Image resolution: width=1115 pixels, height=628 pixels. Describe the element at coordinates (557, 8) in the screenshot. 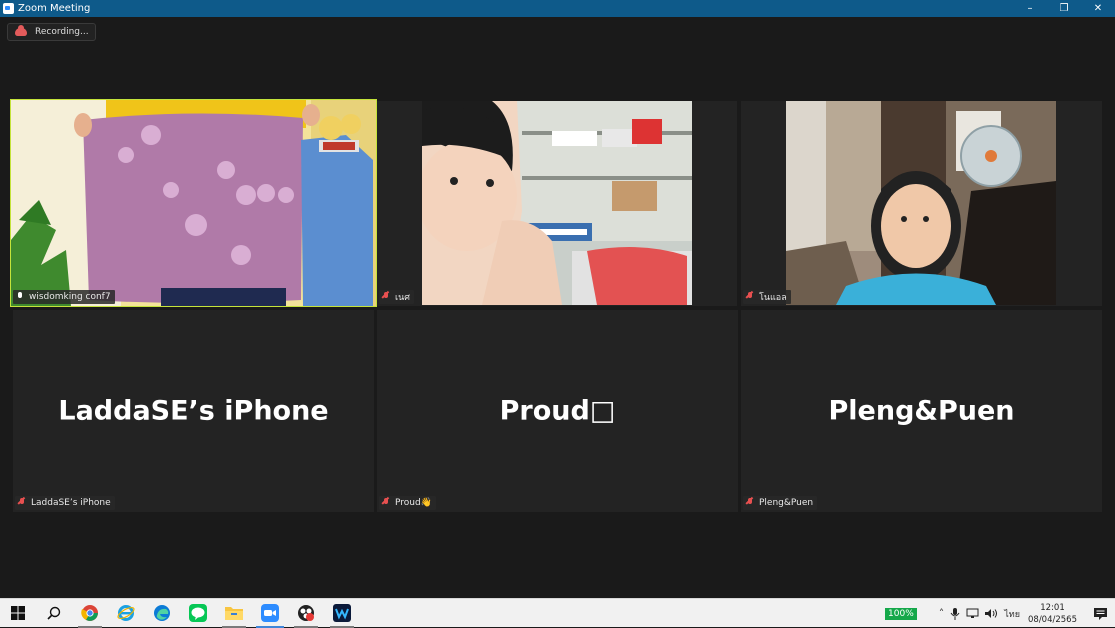

I see `window-titlebar: Zoom Meeting – ❐ ✕` at that location.